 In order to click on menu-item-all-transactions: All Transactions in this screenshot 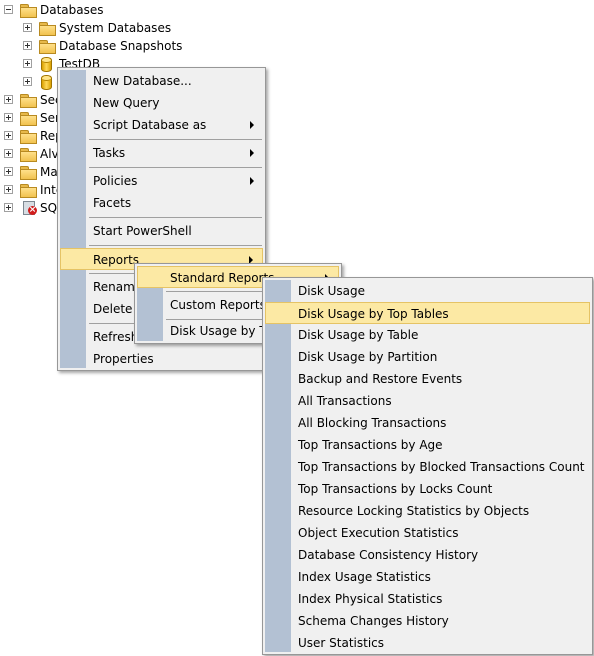, I will do `click(427, 401)`.